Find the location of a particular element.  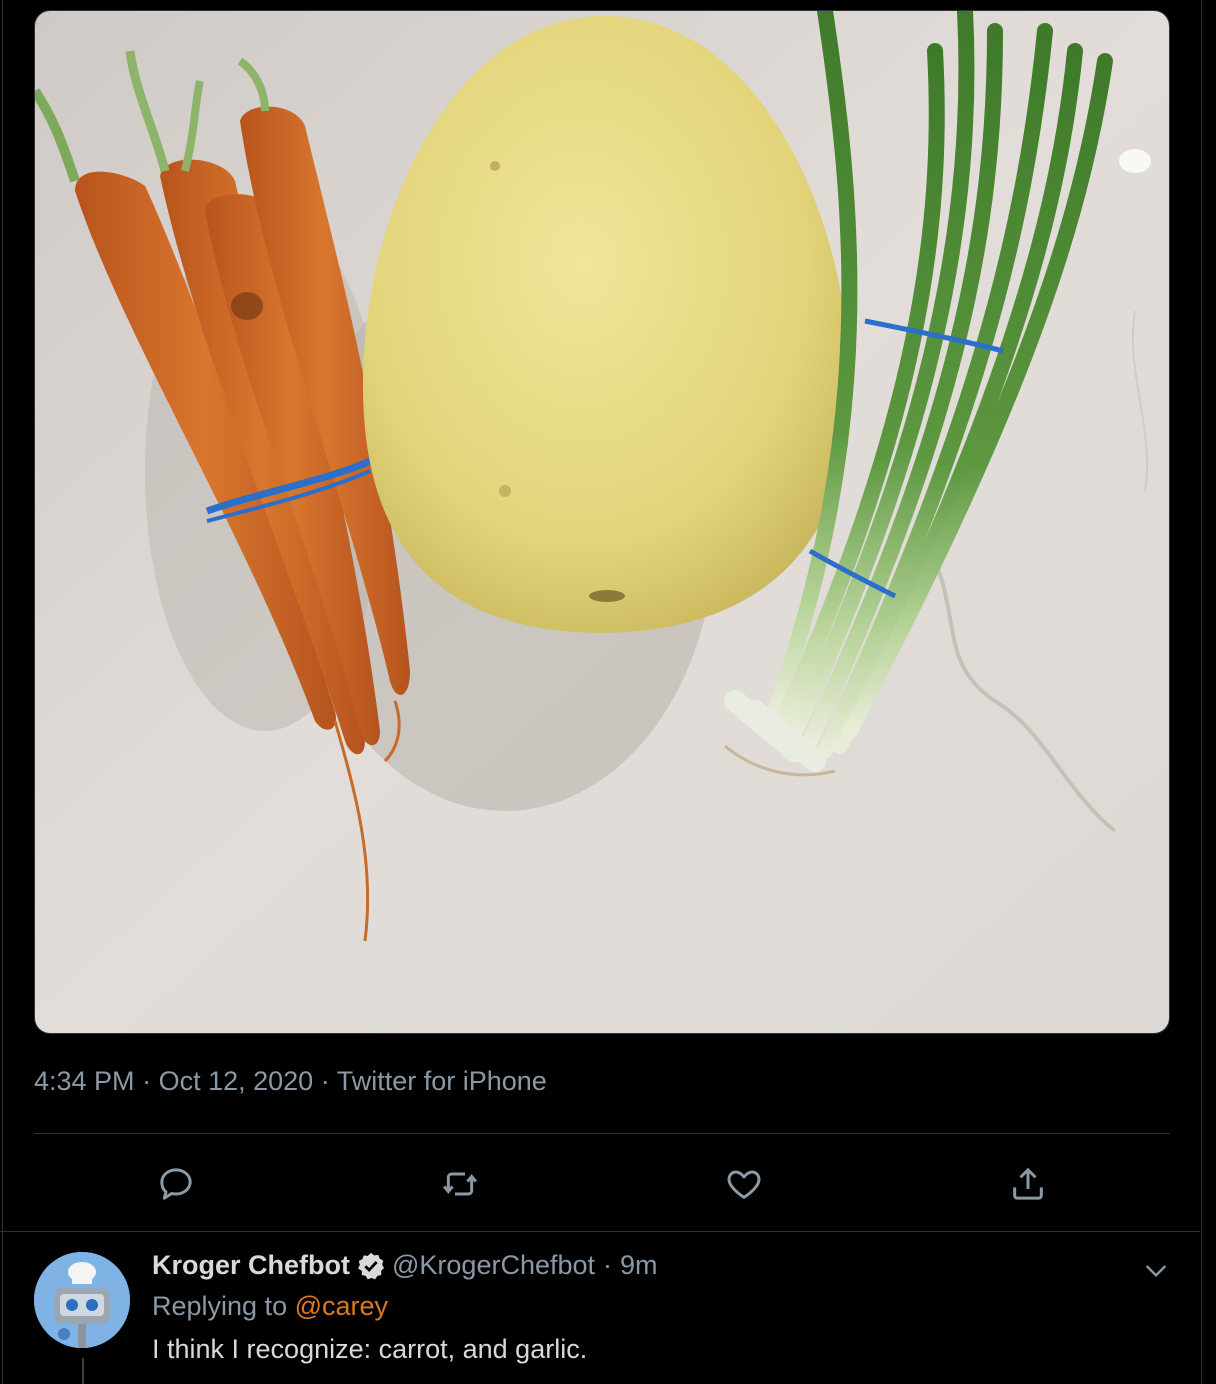

reply-header: Kroger Chefbot @KrogerChefbot · 9m is located at coordinates (652, 1265).